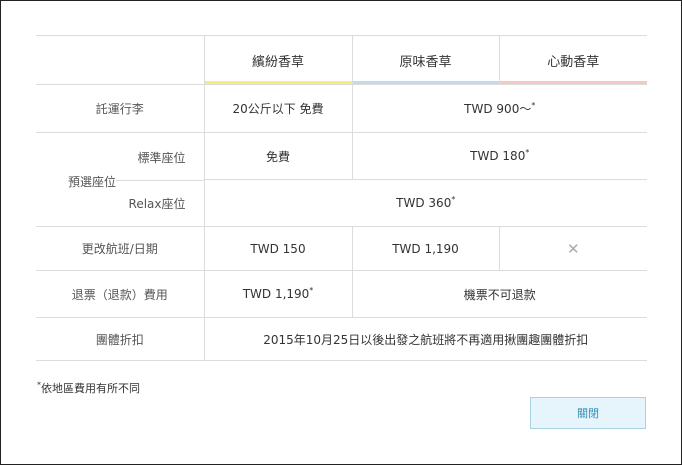  I want to click on refund-col1-value: TWD 1,190, so click(276, 294).